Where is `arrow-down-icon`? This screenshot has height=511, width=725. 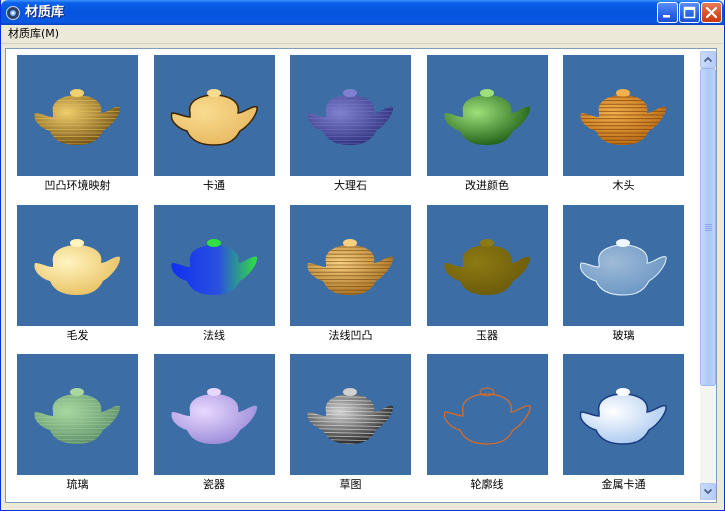
arrow-down-icon is located at coordinates (708, 491).